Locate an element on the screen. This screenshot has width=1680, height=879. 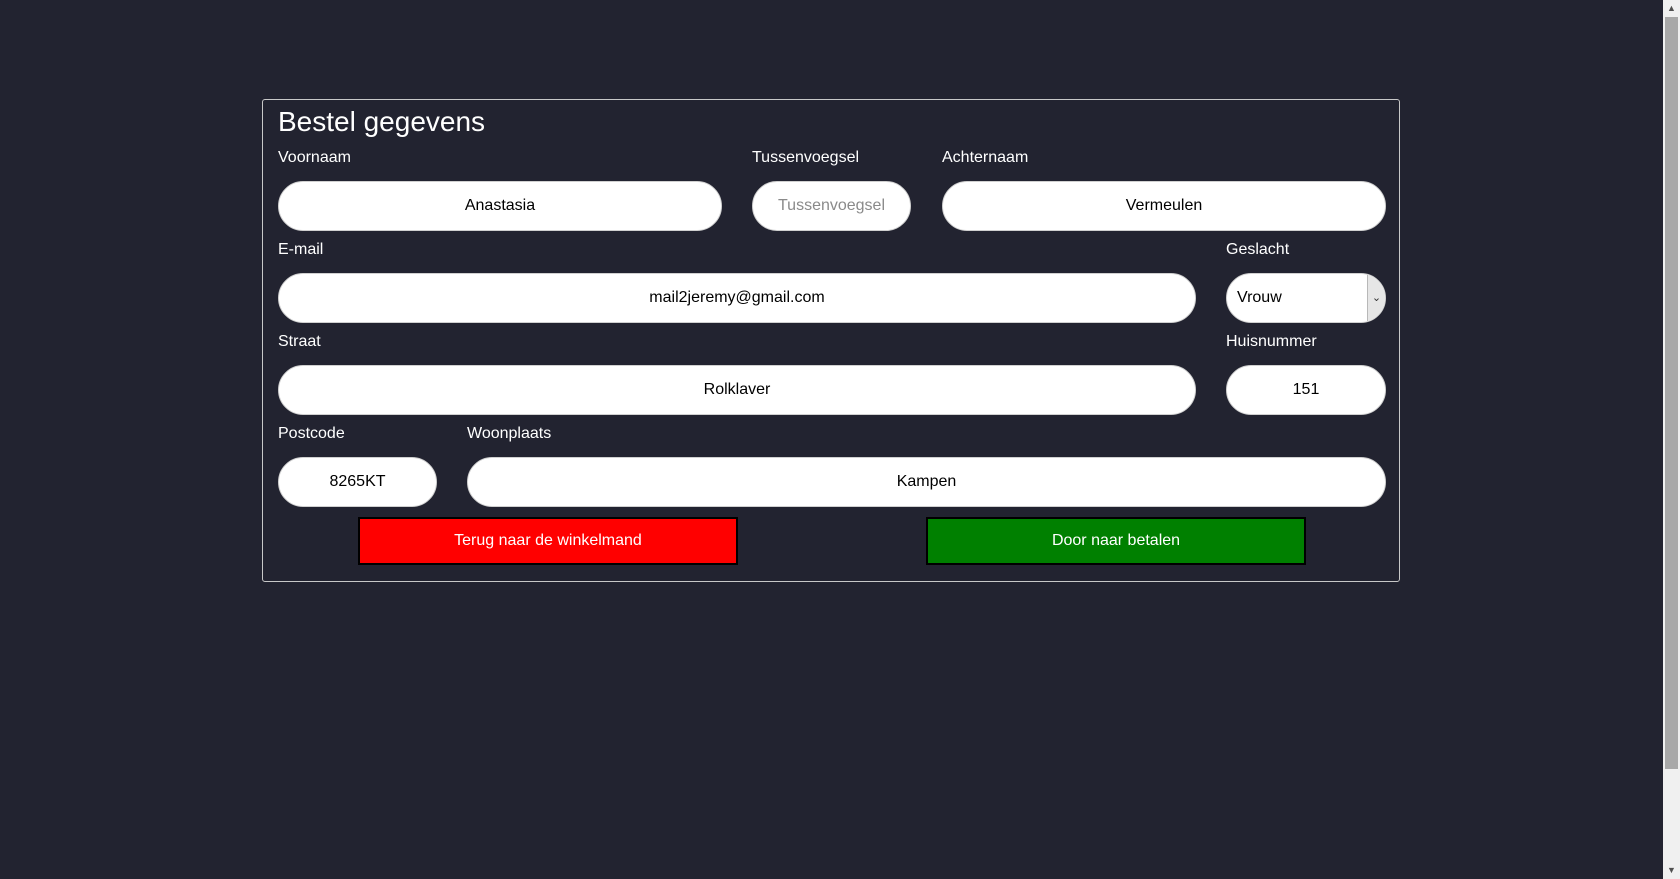
huisnummer-input is located at coordinates (1306, 390).